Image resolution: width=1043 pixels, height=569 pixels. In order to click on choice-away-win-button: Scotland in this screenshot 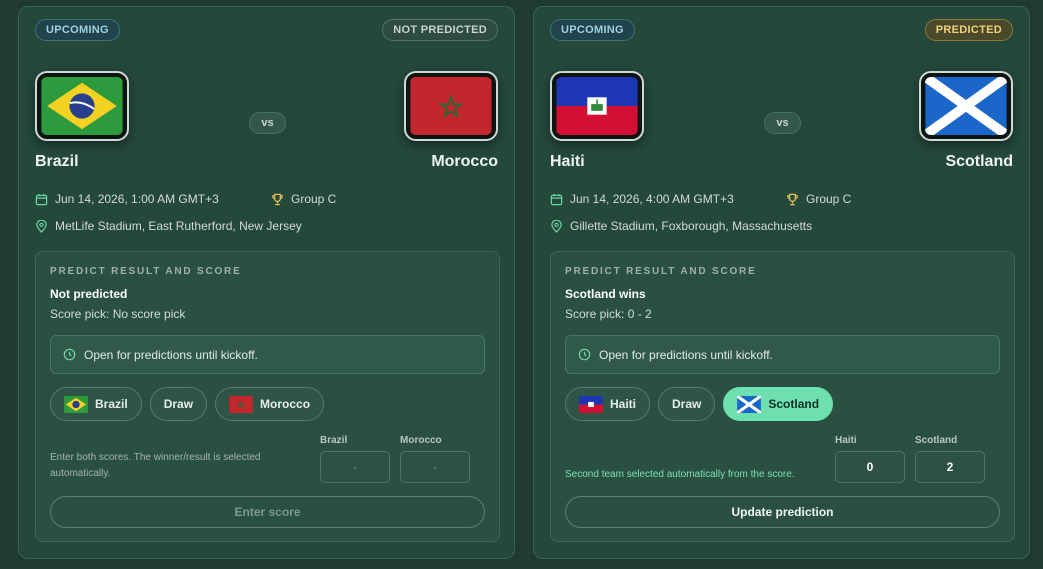, I will do `click(778, 404)`.